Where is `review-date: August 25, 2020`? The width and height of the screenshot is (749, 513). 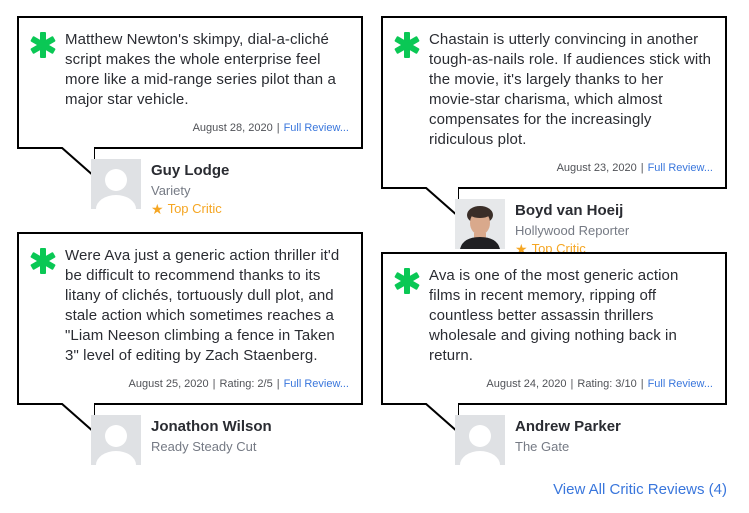
review-date: August 25, 2020 is located at coordinates (168, 384).